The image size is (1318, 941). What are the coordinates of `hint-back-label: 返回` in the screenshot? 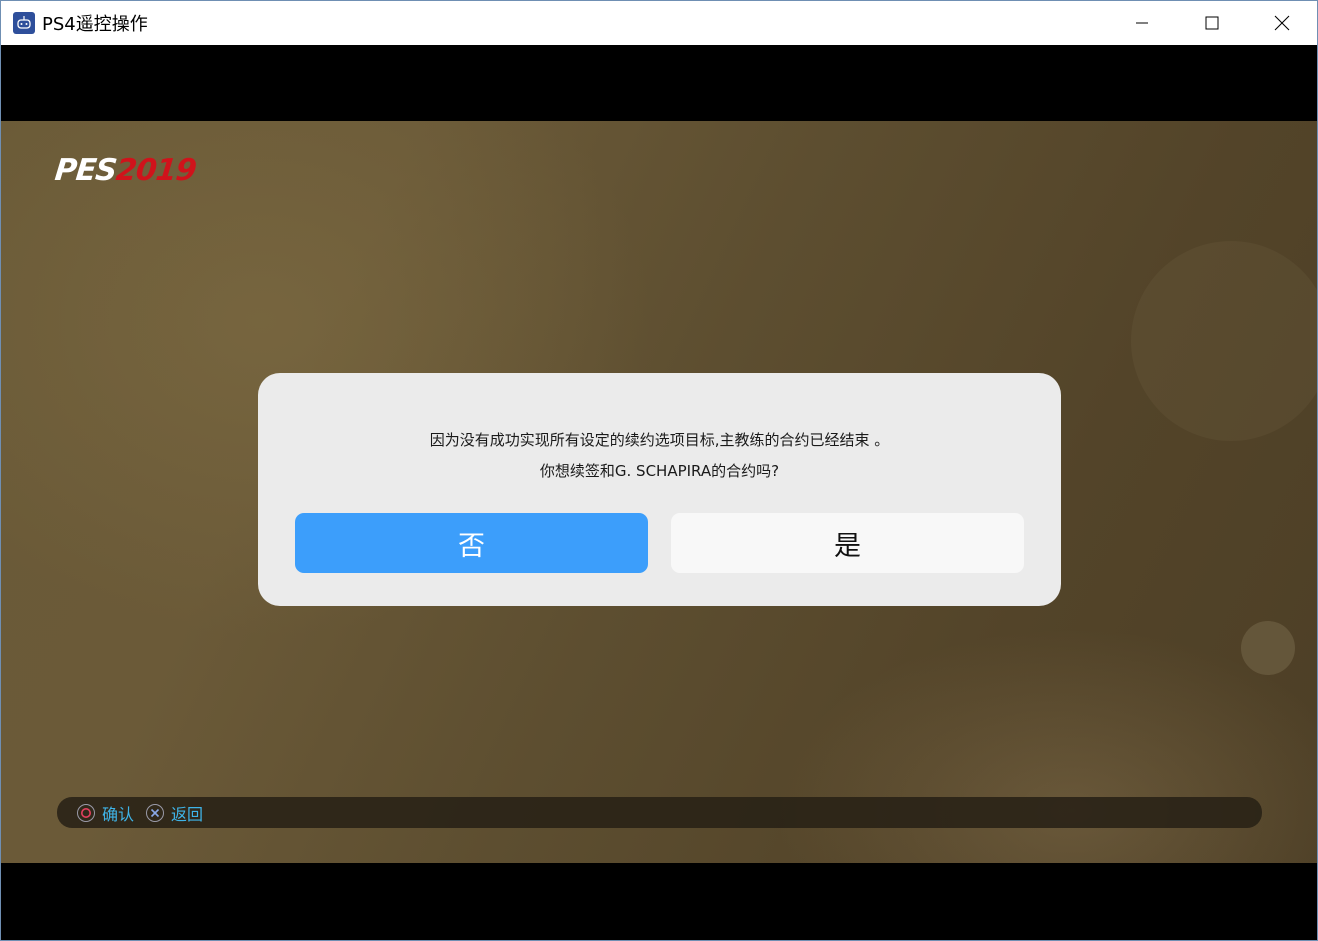 It's located at (187, 814).